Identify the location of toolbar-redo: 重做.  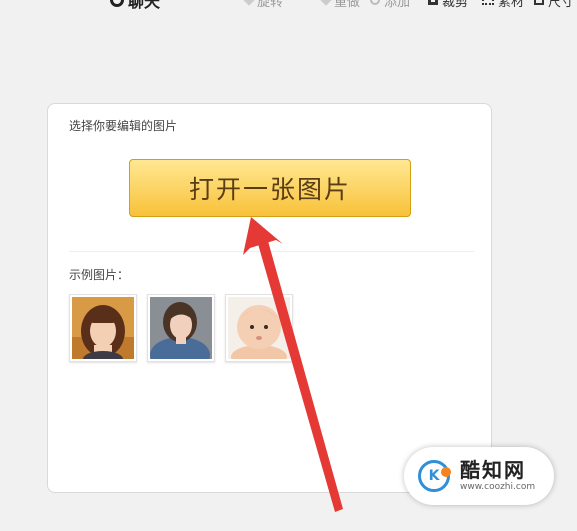
(340, 5).